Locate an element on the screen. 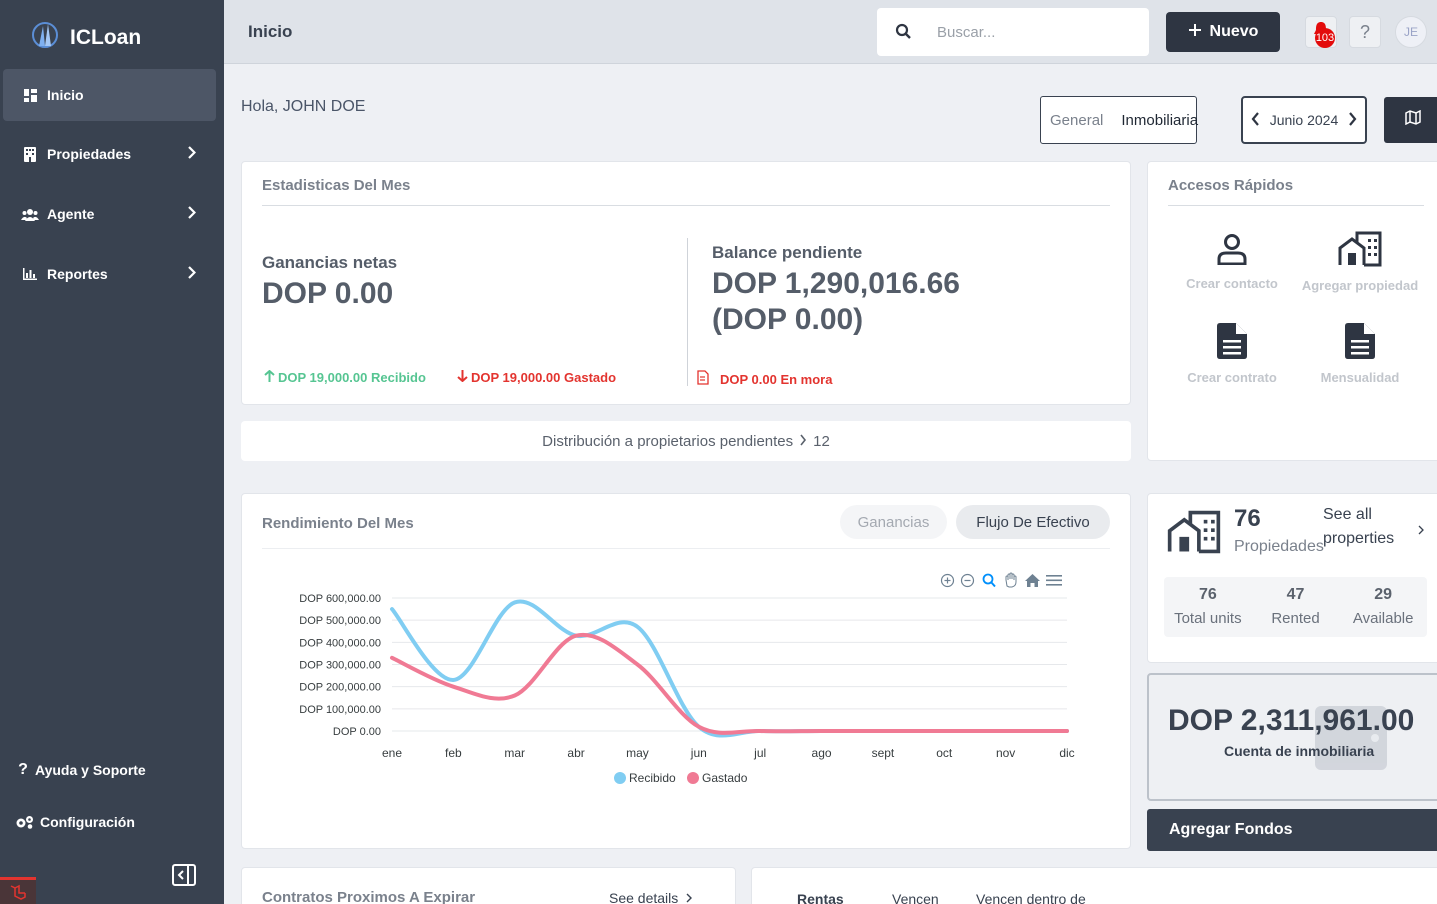  unit-label: Rented is located at coordinates (1295, 618).